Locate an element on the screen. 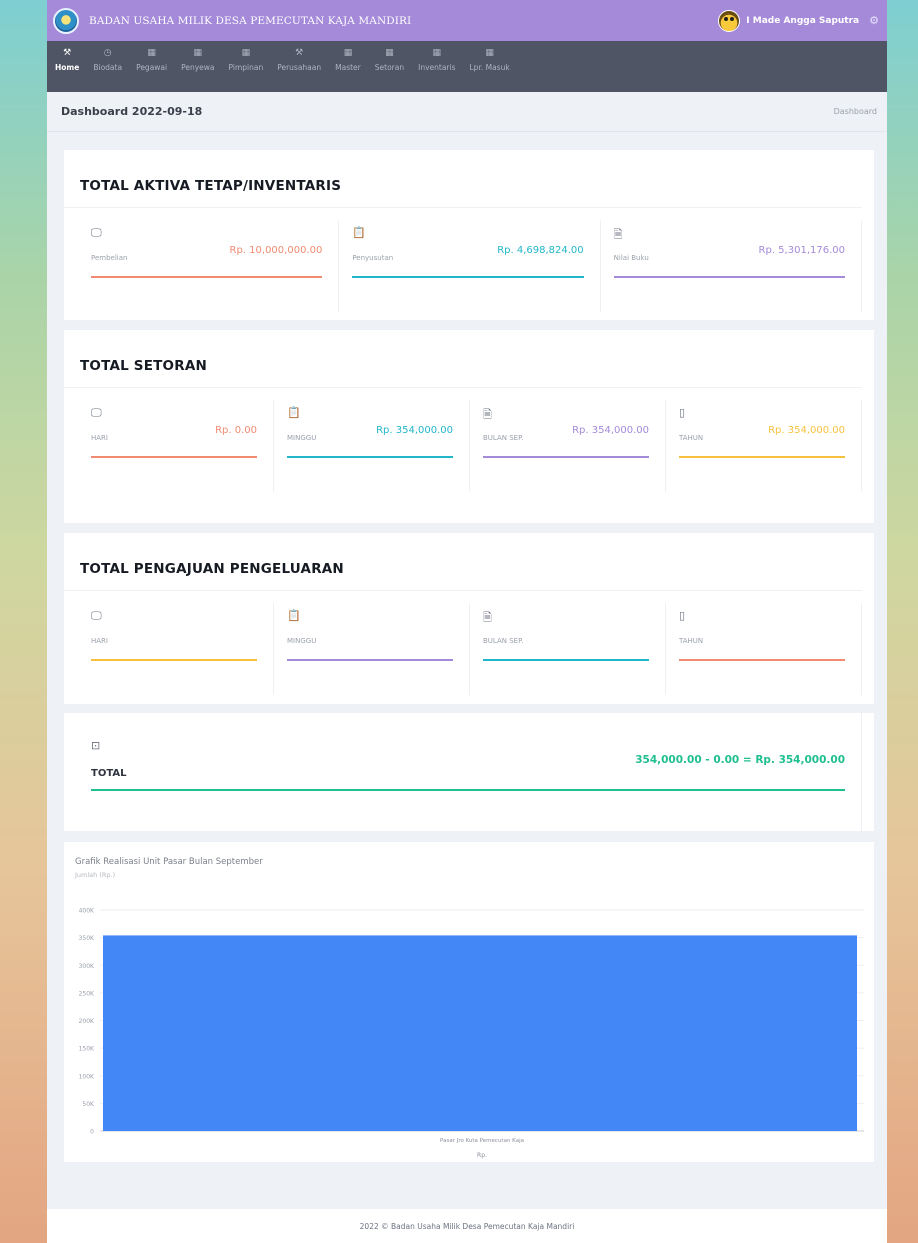  total-label: TOTAL is located at coordinates (109, 773).